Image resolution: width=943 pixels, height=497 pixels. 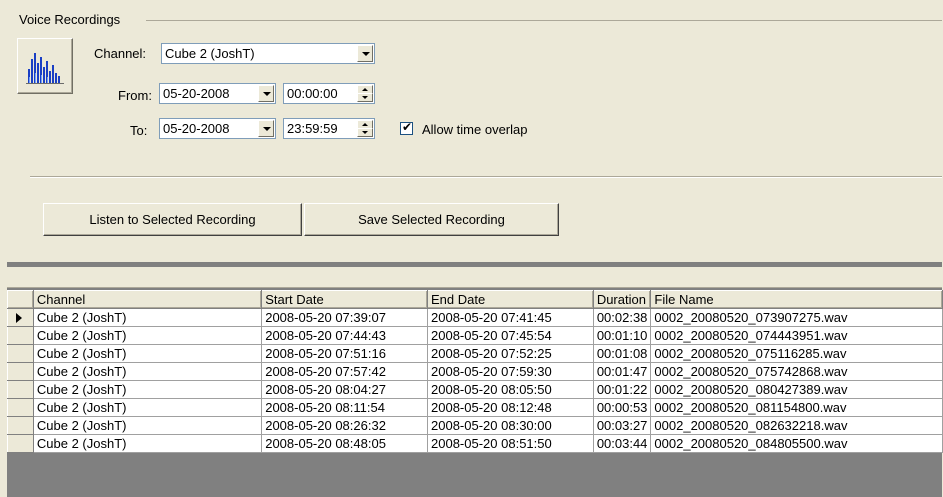 What do you see at coordinates (796, 407) in the screenshot?
I see `table-cell: 0002_20080520_081154800.wav` at bounding box center [796, 407].